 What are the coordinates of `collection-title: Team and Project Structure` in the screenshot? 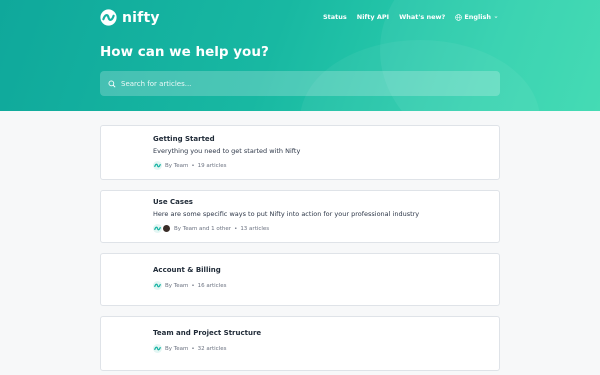 It's located at (207, 333).